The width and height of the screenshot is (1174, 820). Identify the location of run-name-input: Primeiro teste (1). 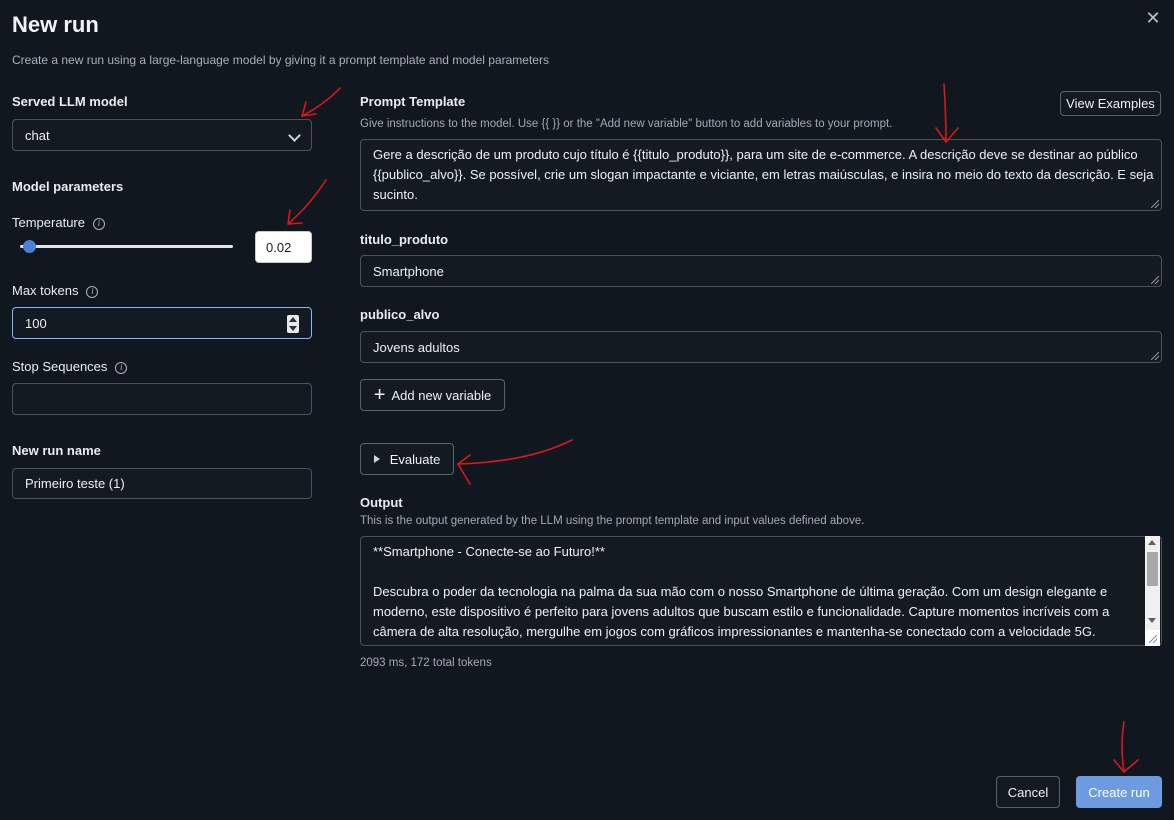
(162, 483).